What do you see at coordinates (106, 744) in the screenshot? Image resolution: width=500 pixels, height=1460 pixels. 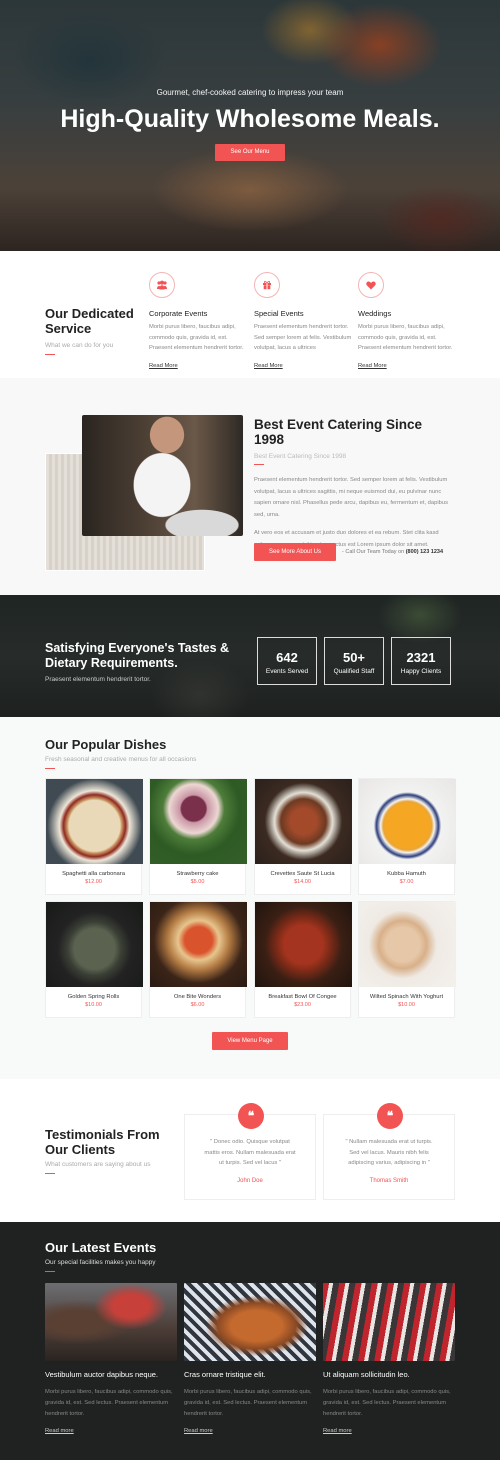 I see `dishes-title: Our Popular Dishes` at bounding box center [106, 744].